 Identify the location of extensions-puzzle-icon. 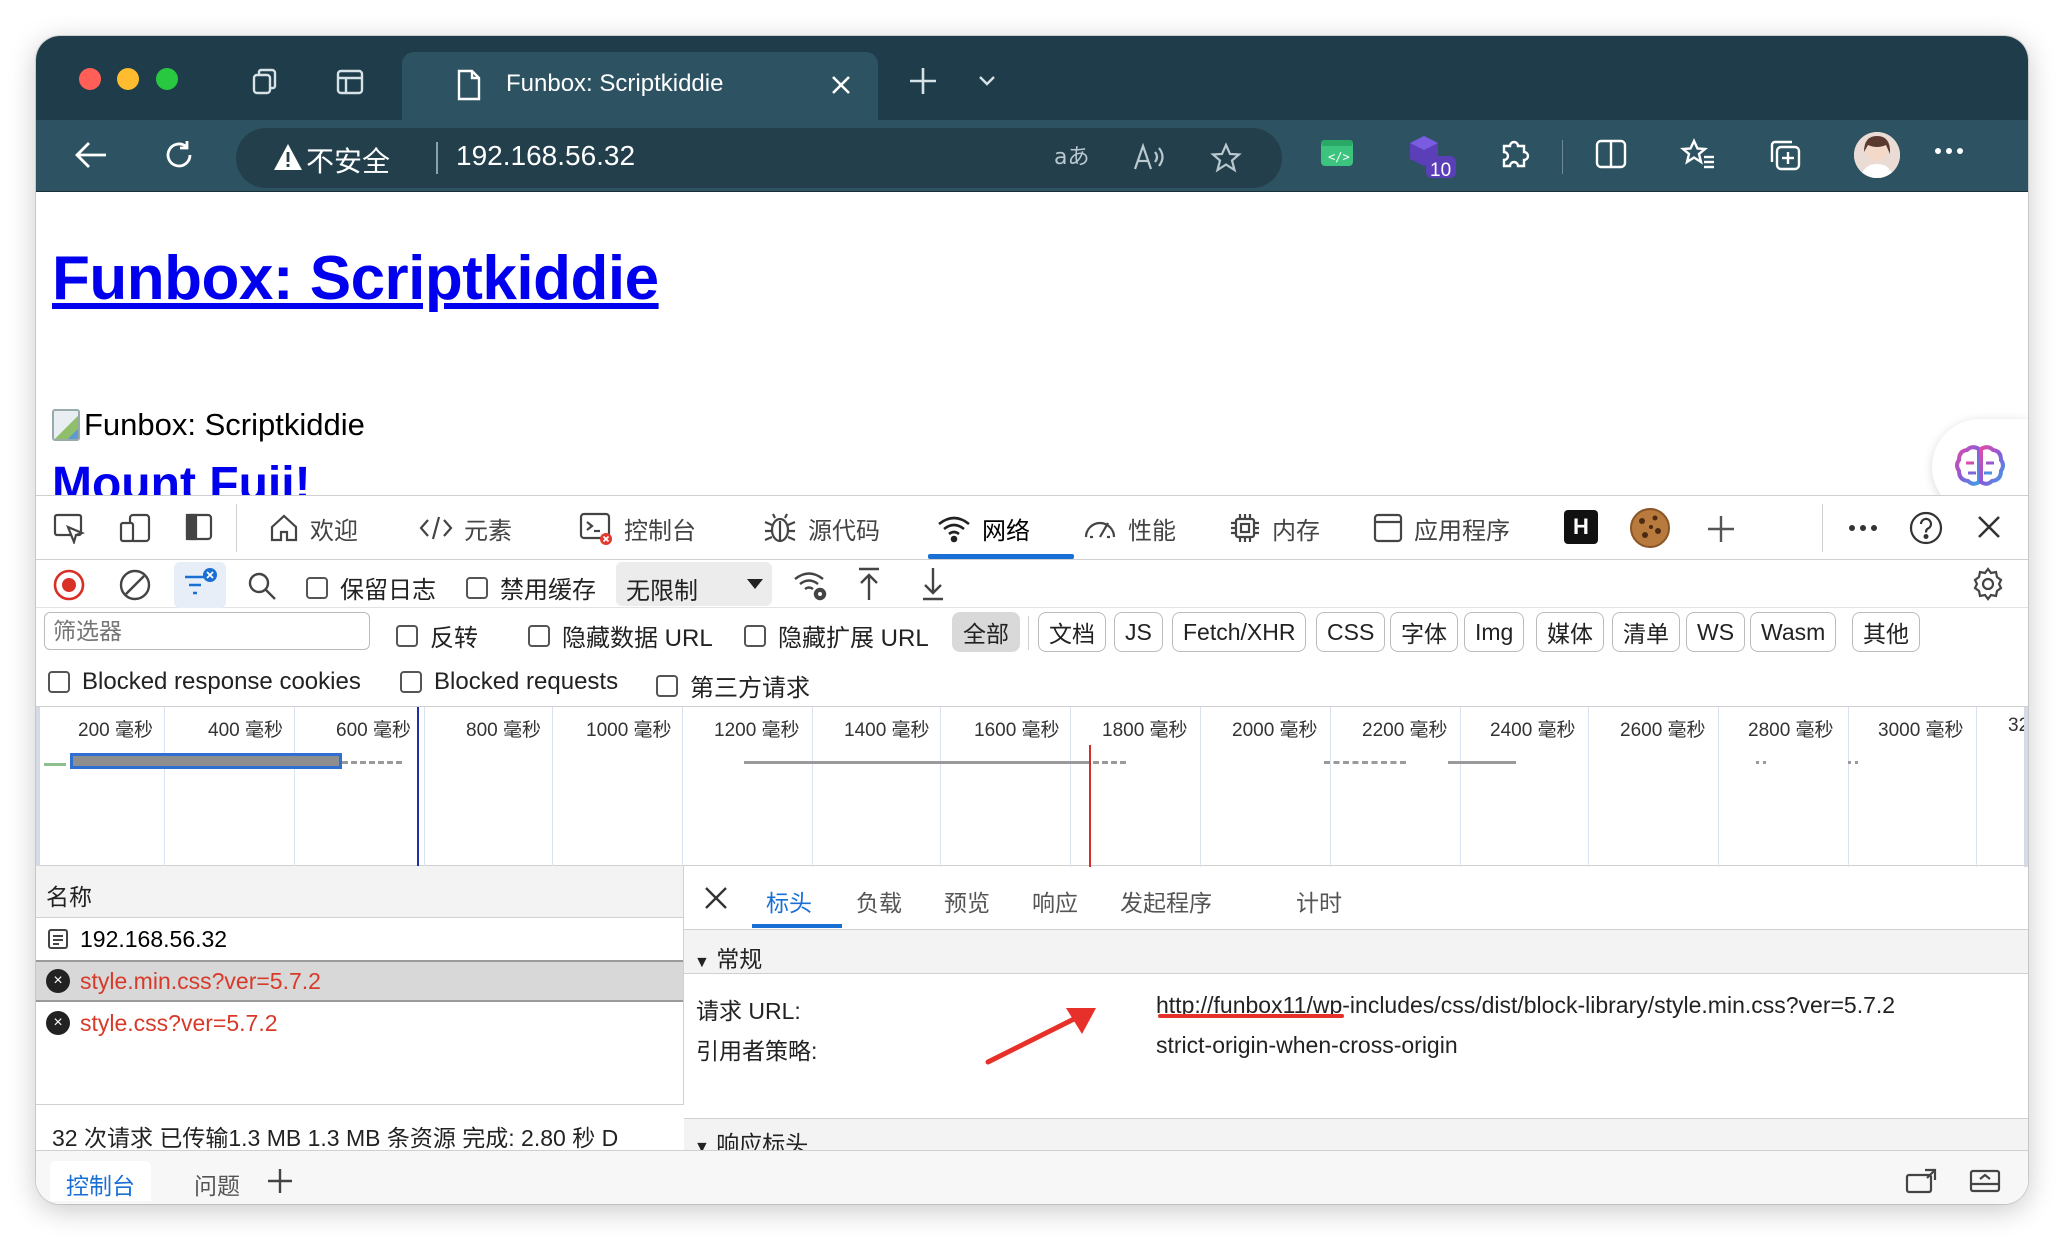
(1515, 153).